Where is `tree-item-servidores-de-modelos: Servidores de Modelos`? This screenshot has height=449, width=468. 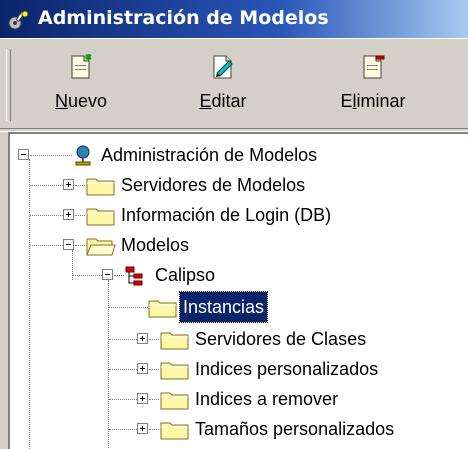 tree-item-servidores-de-modelos: Servidores de Modelos is located at coordinates (238, 185).